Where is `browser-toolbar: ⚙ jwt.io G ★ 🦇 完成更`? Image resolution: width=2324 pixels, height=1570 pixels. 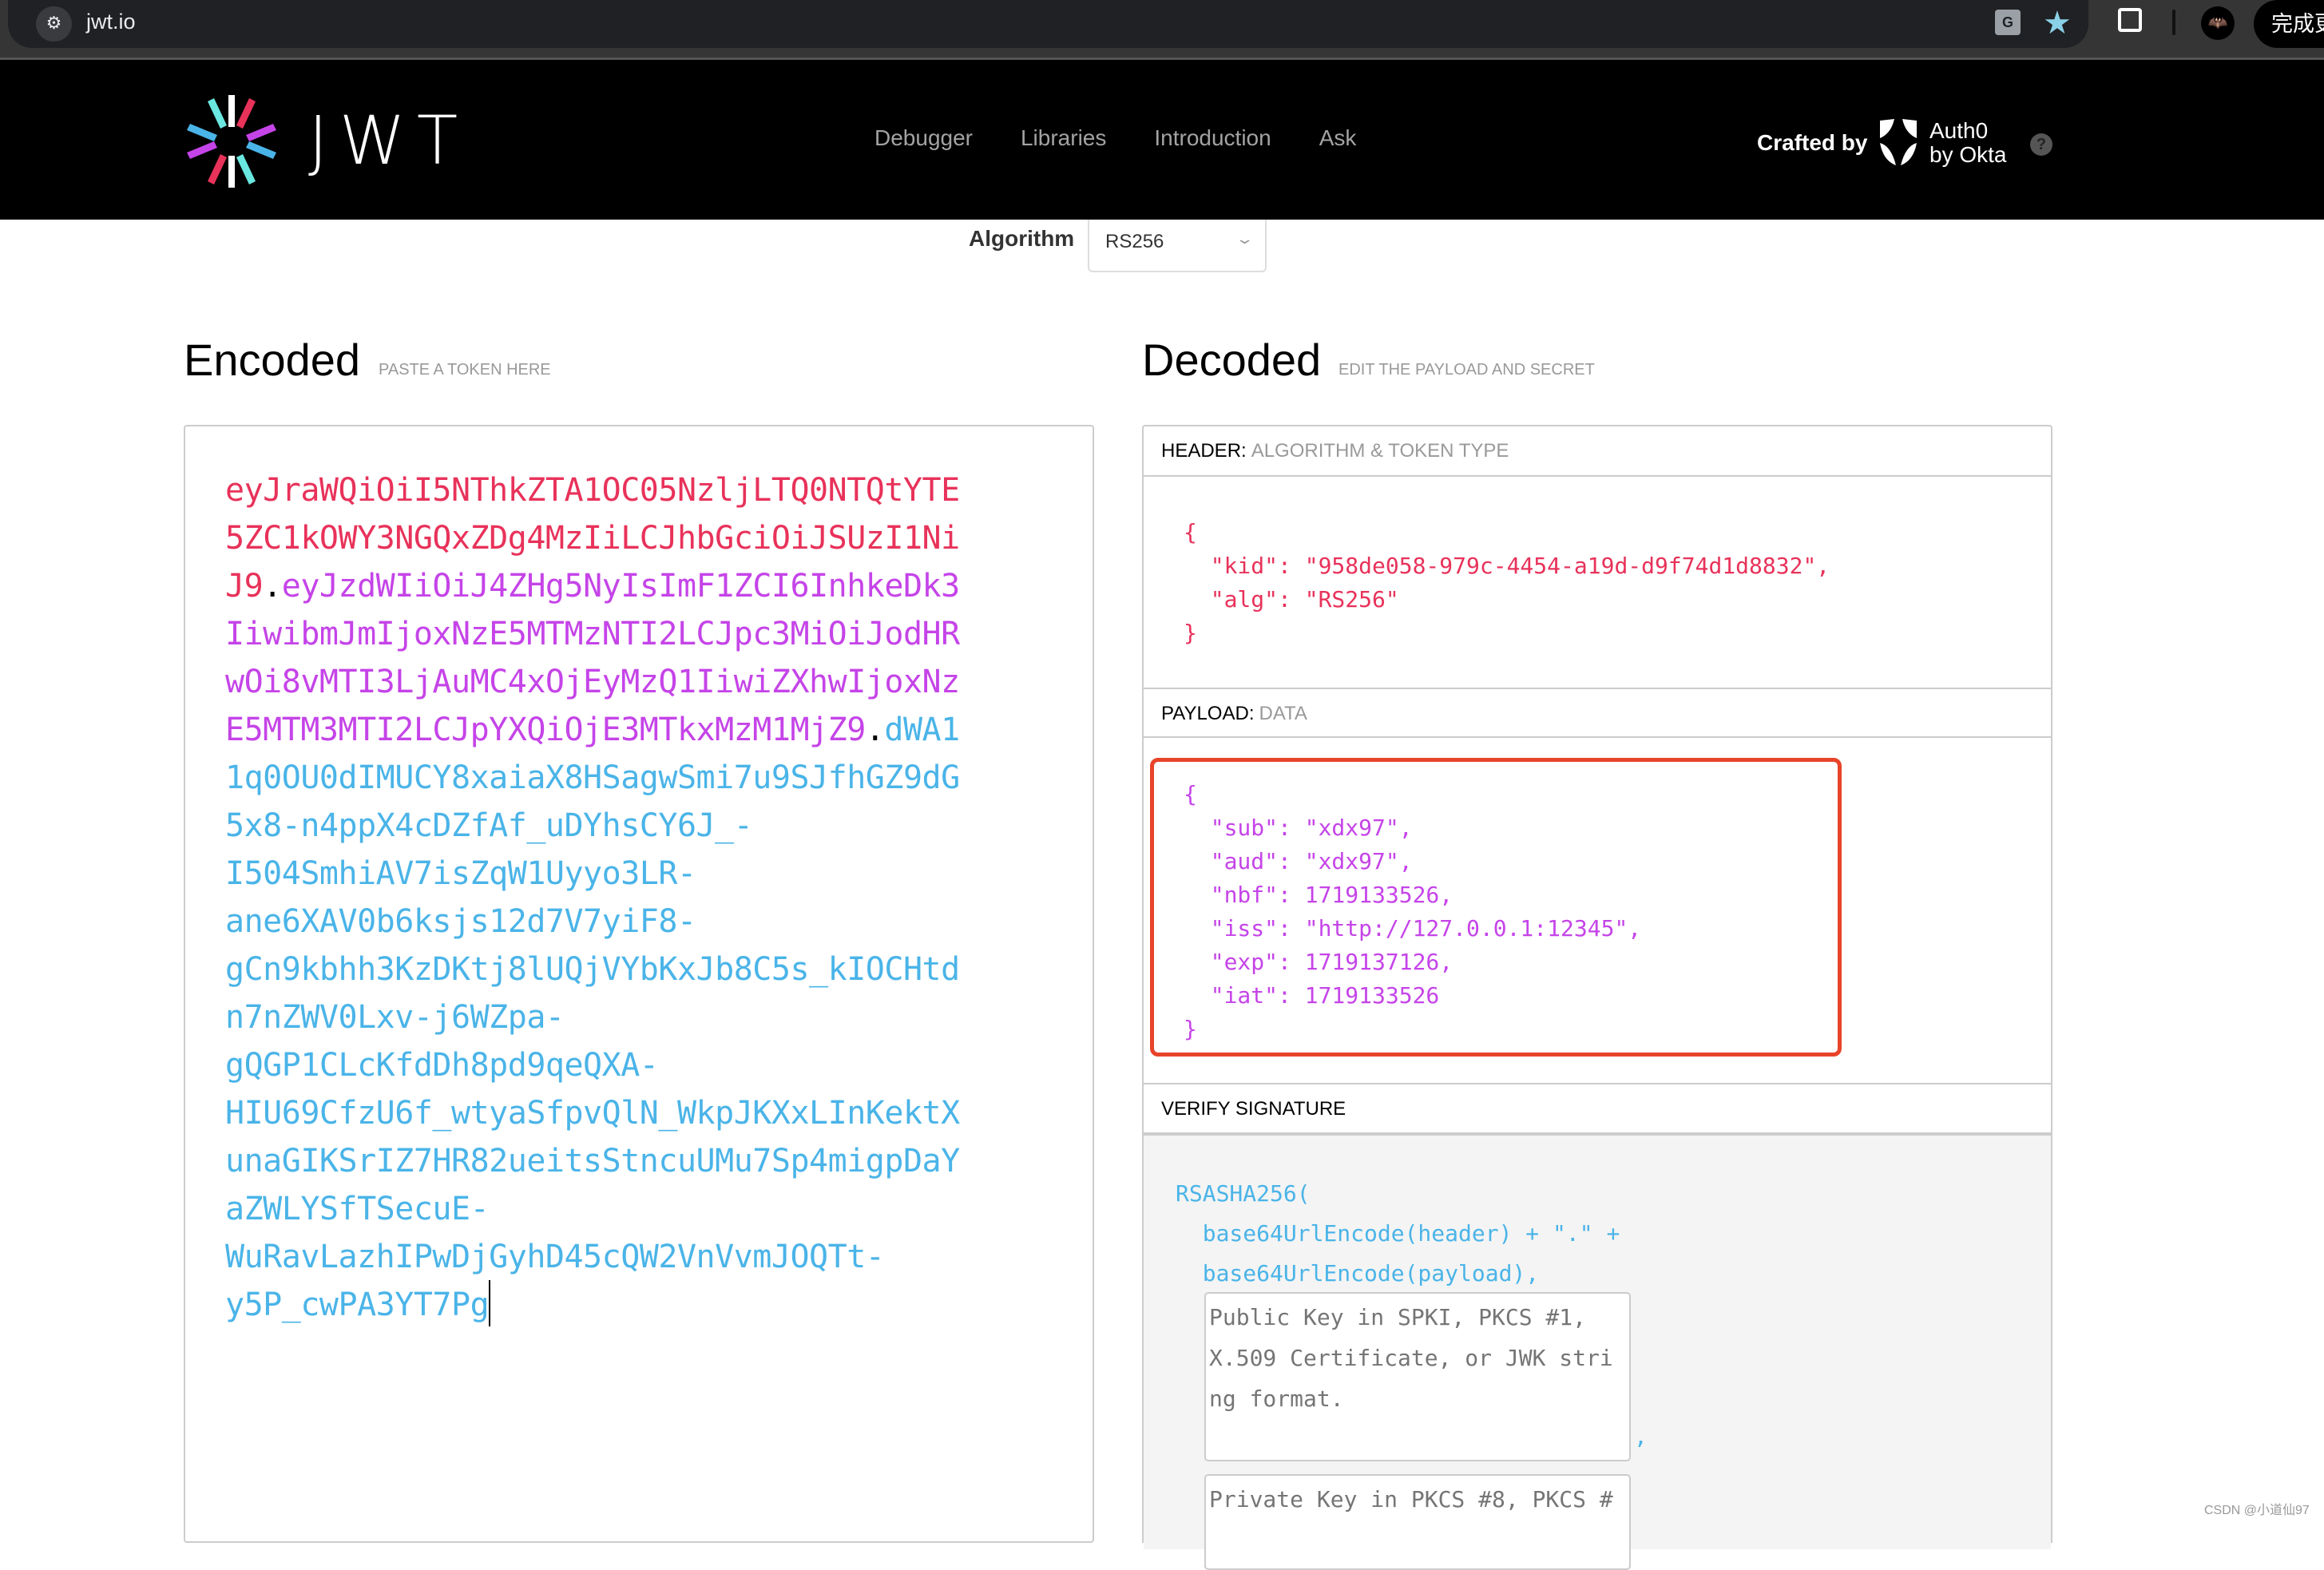 browser-toolbar: ⚙ jwt.io G ★ 🦇 完成更 is located at coordinates (1162, 30).